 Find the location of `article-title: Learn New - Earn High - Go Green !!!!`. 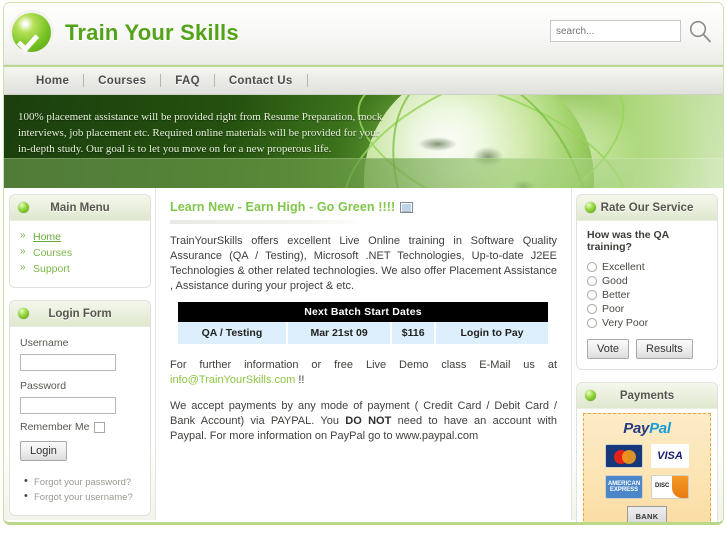

article-title: Learn New - Earn High - Go Green !!!! is located at coordinates (283, 207).